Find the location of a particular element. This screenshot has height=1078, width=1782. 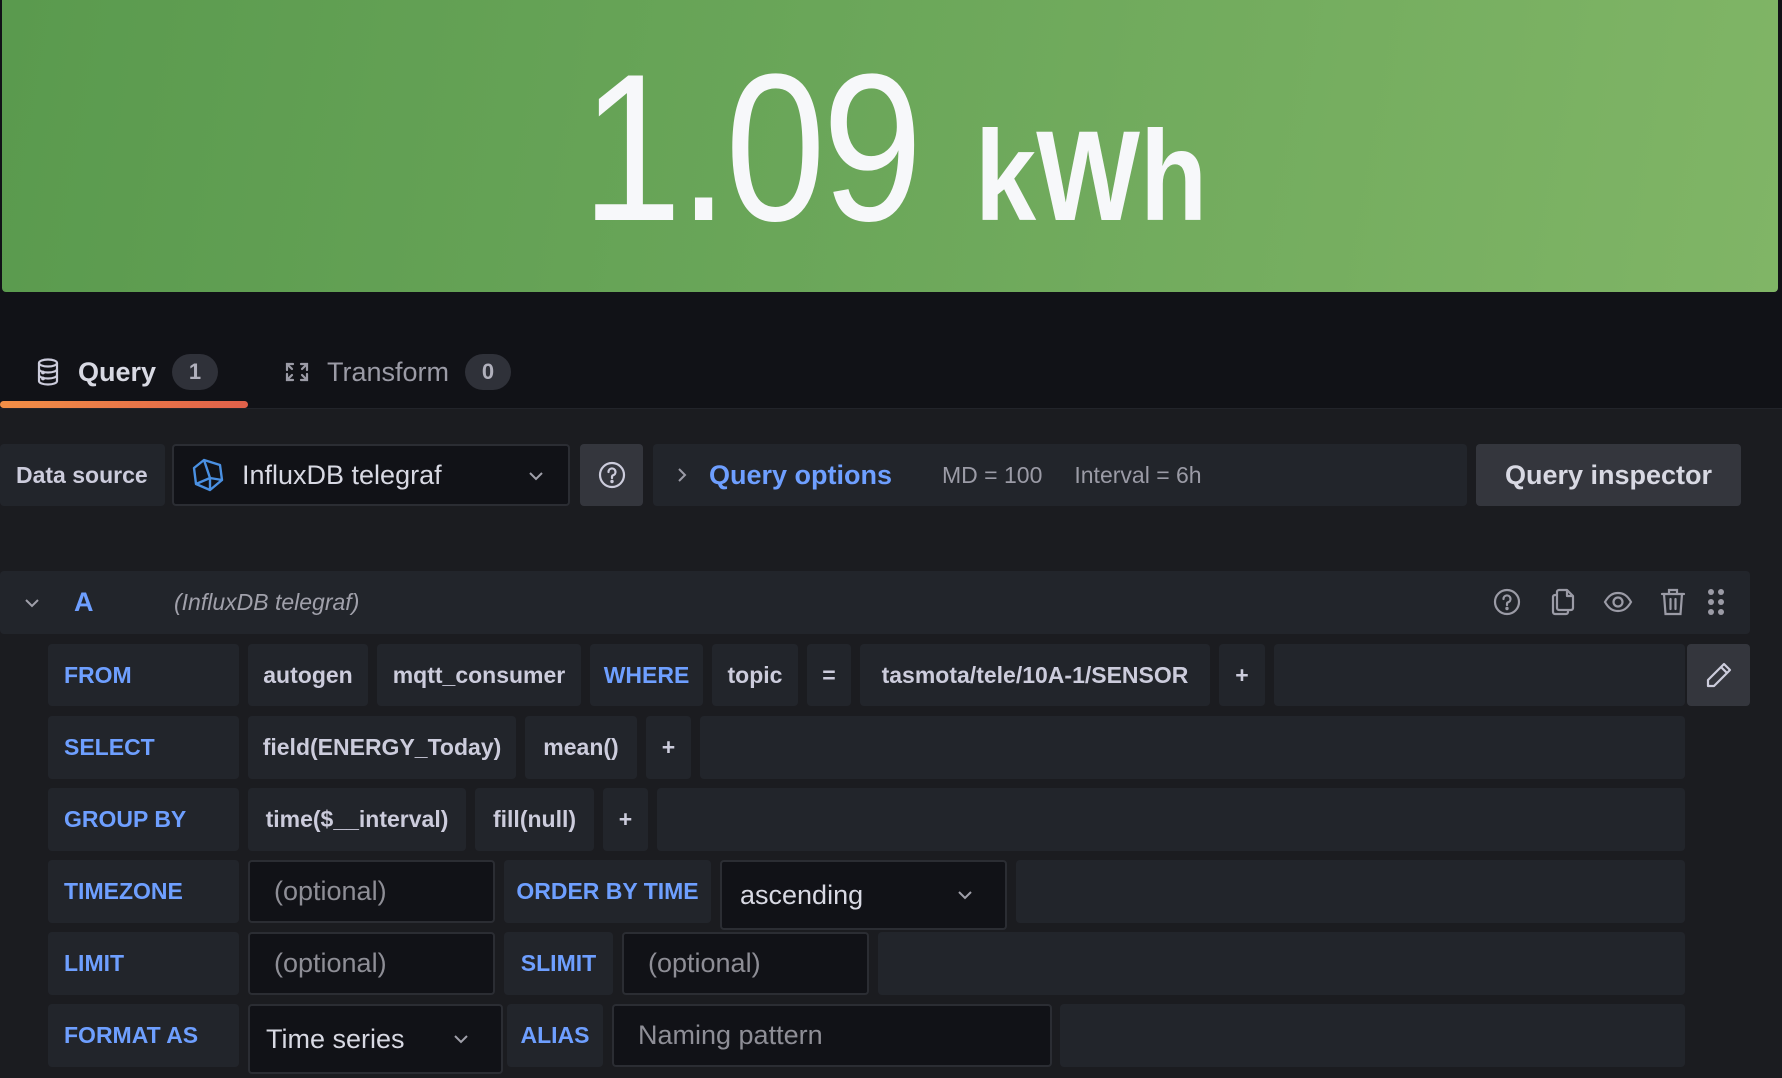

order-by-keyword-text: ORDER BY TIME is located at coordinates (607, 891).